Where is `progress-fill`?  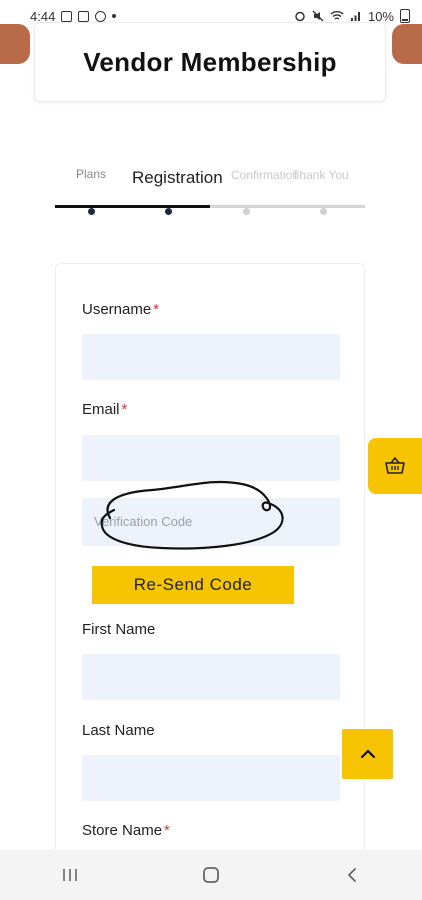
progress-fill is located at coordinates (132, 206).